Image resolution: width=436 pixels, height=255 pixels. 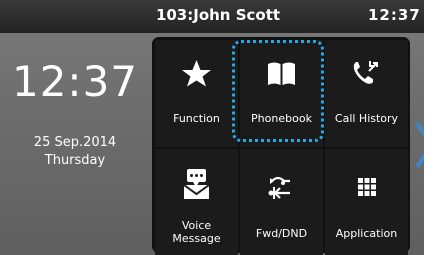 I want to click on status-bar: 103:John Scott 12:37, so click(x=212, y=16).